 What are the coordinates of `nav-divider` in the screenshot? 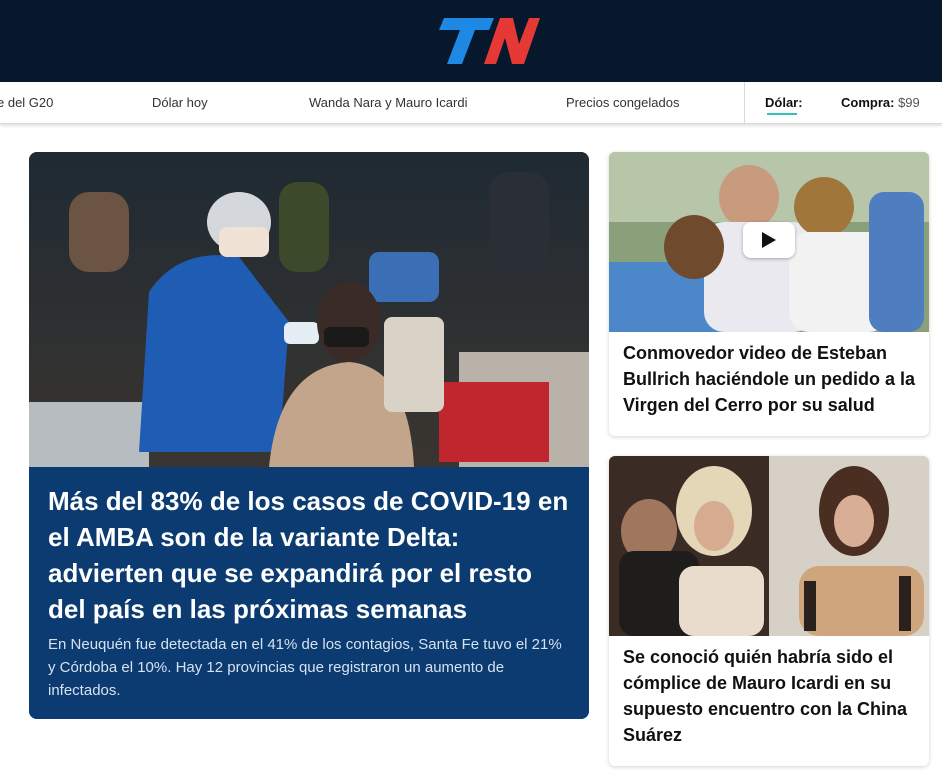 It's located at (744, 102).